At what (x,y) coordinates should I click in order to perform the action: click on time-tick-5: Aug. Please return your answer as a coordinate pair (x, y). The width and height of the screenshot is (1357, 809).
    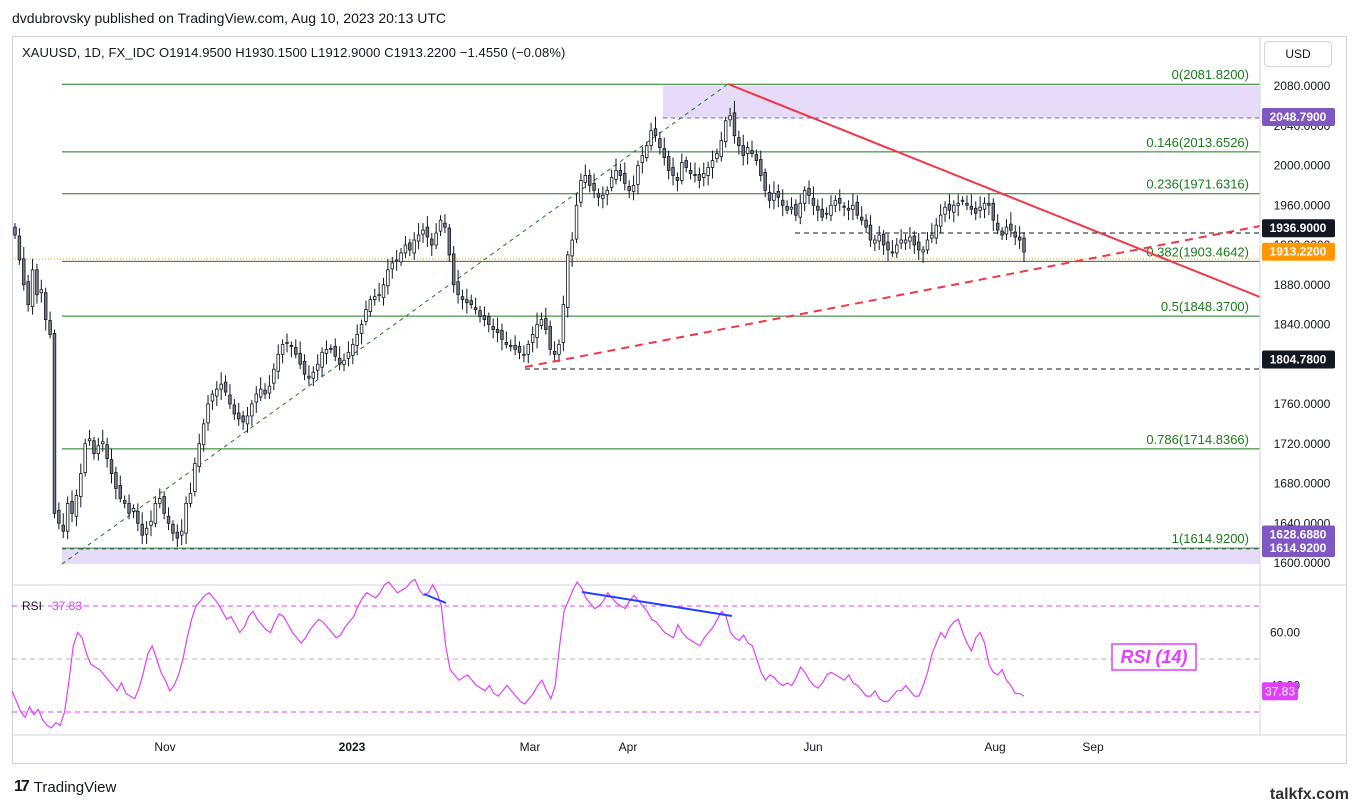
    Looking at the image, I should click on (994, 747).